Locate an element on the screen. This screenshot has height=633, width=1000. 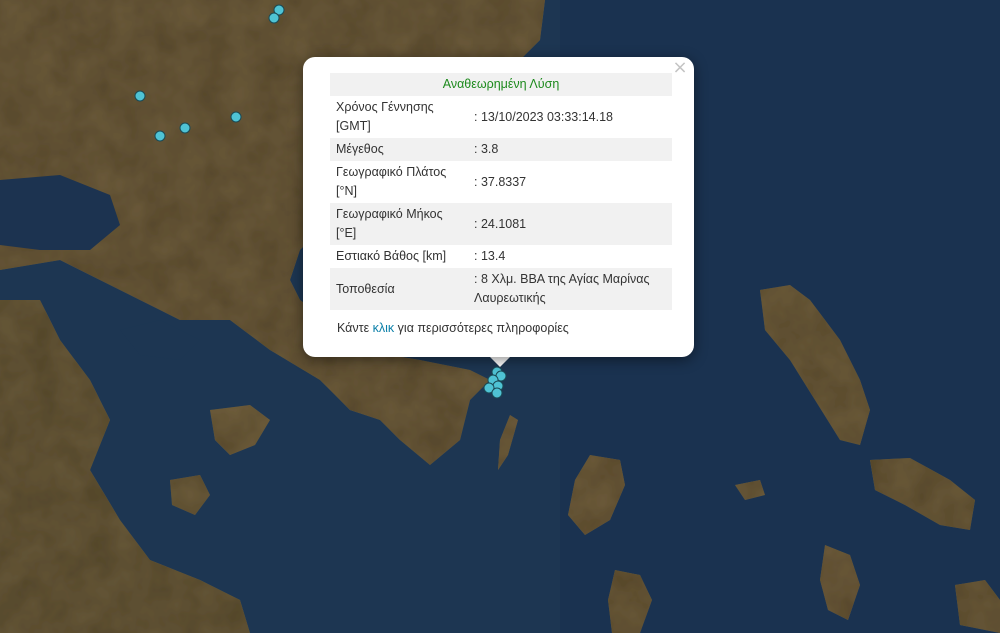
row-longitude: Γεωγραφικό Μήκος [°E] : 24.1081 is located at coordinates (501, 224).